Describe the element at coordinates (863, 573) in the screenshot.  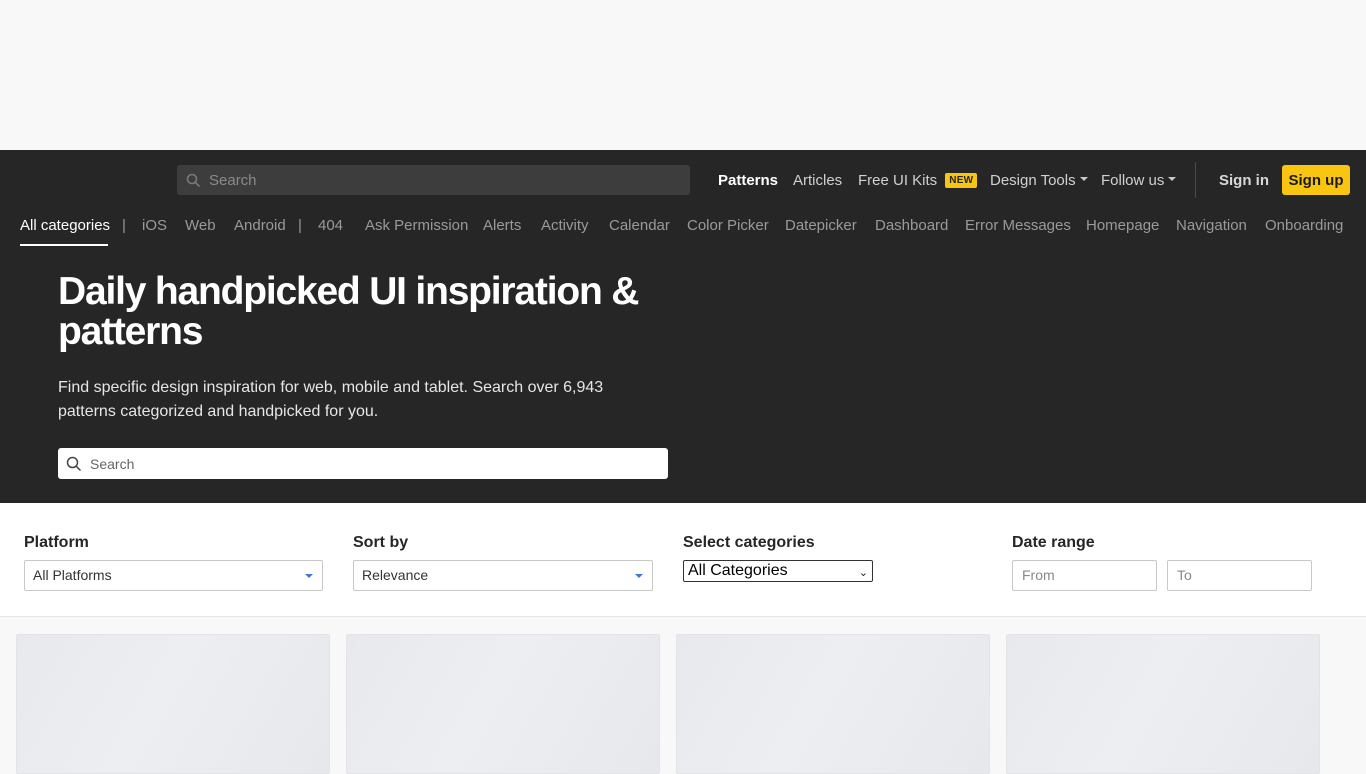
I see `chevron-down-icon: ⌄` at that location.